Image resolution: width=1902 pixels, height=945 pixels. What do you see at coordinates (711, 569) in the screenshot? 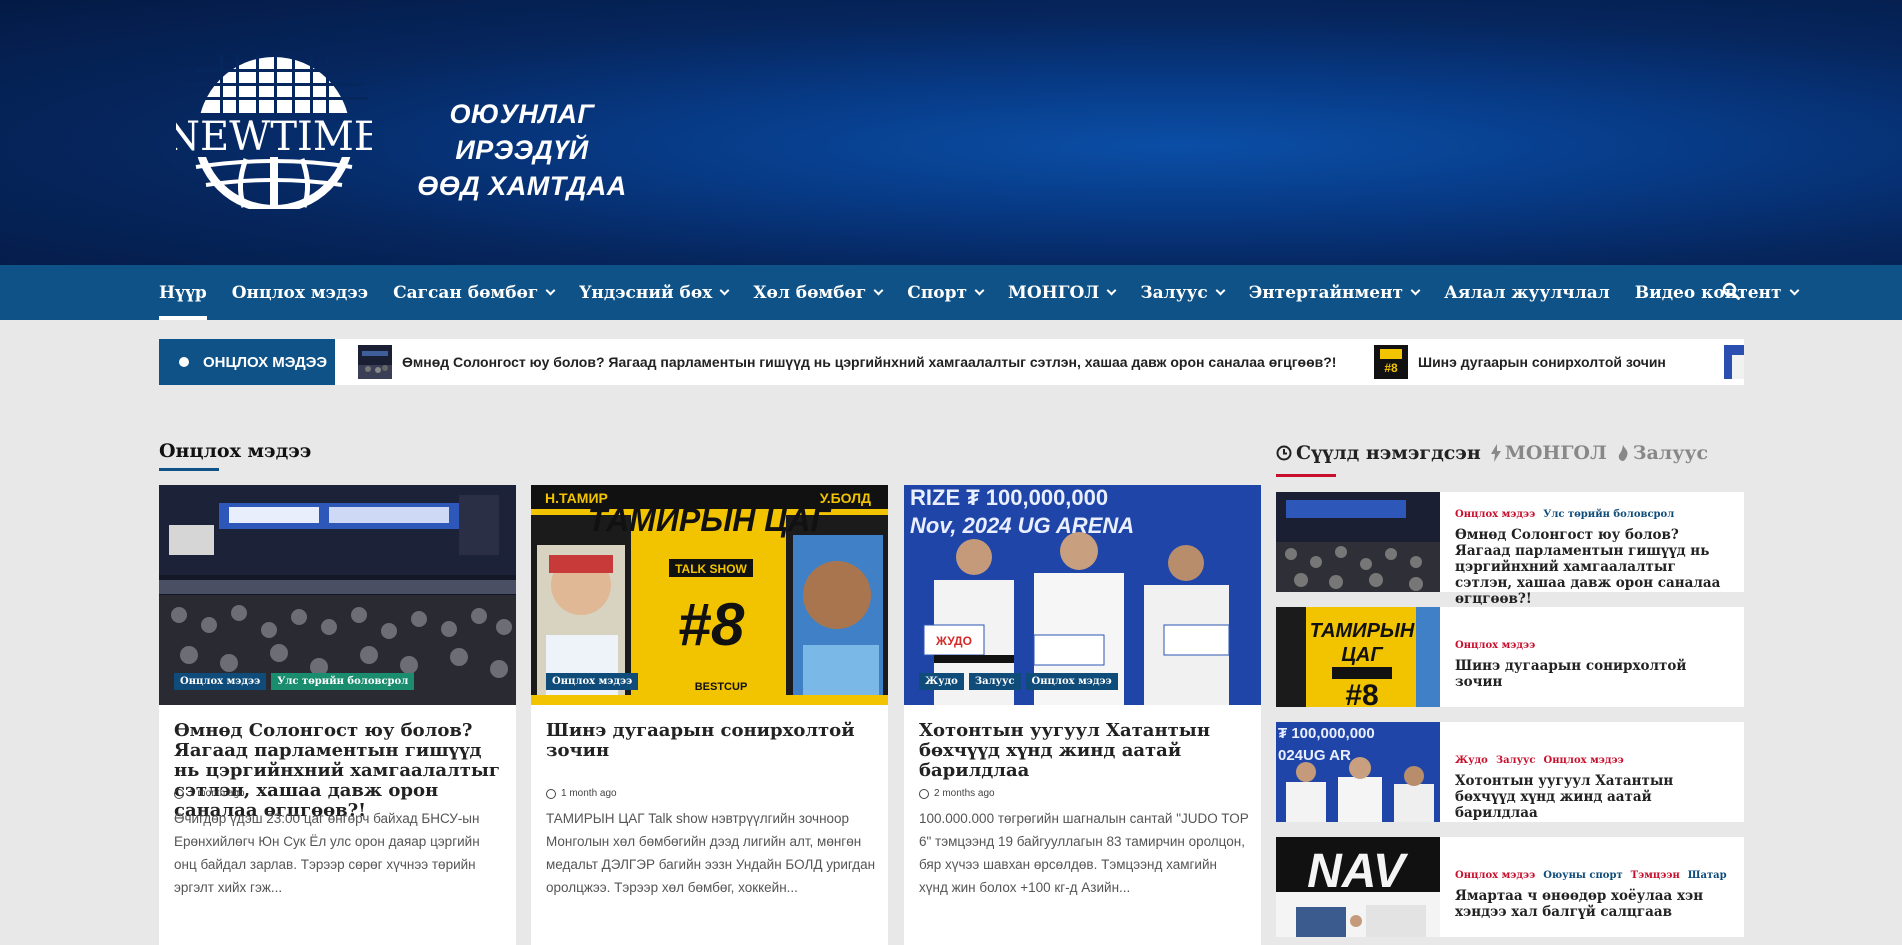
I see `image-text: TALK SHOW` at bounding box center [711, 569].